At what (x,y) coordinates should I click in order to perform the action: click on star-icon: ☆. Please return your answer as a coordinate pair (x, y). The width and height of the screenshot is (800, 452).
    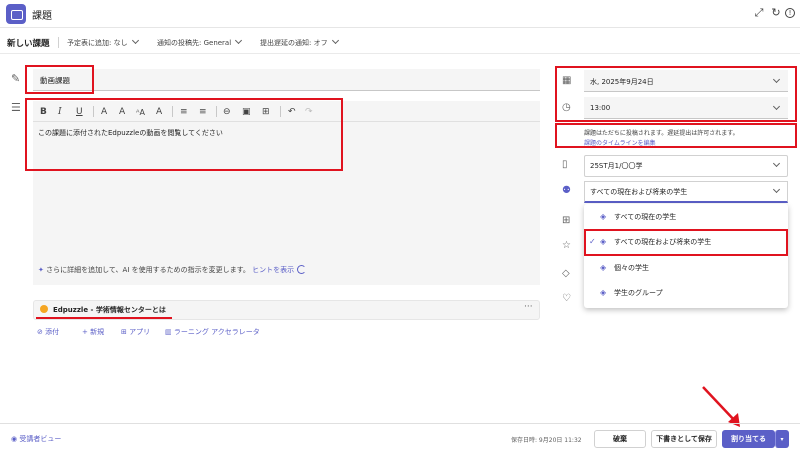
    Looking at the image, I should click on (566, 245).